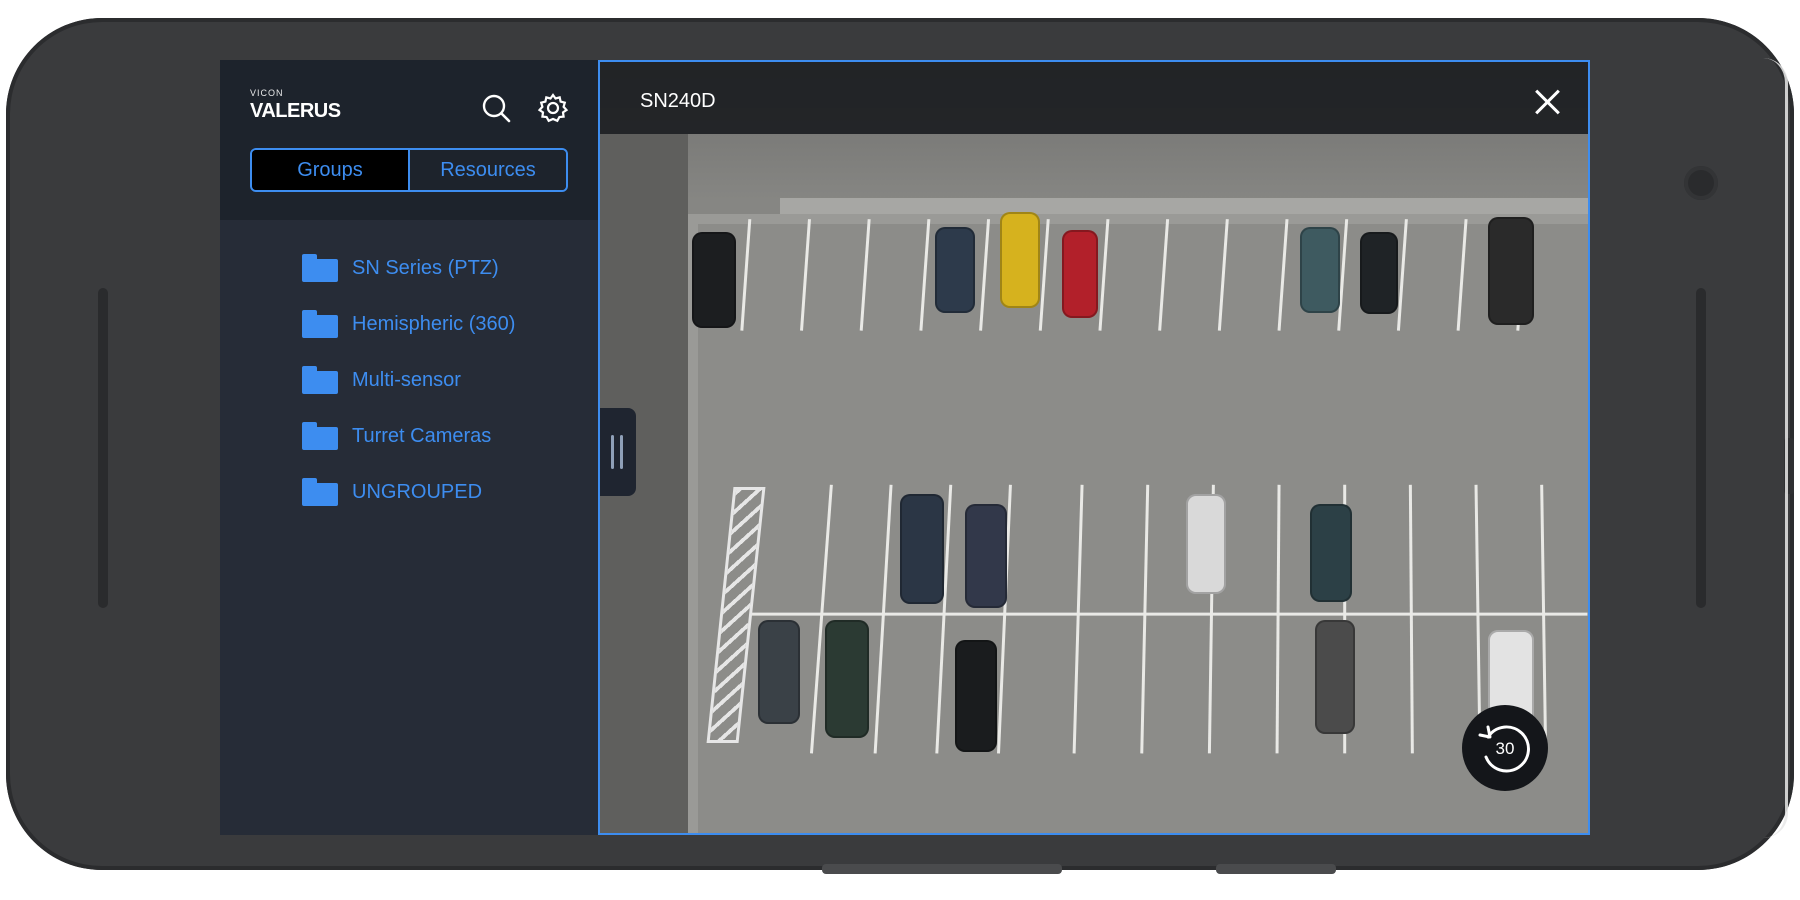 The width and height of the screenshot is (1800, 900). I want to click on phone-front-camera, so click(1701, 183).